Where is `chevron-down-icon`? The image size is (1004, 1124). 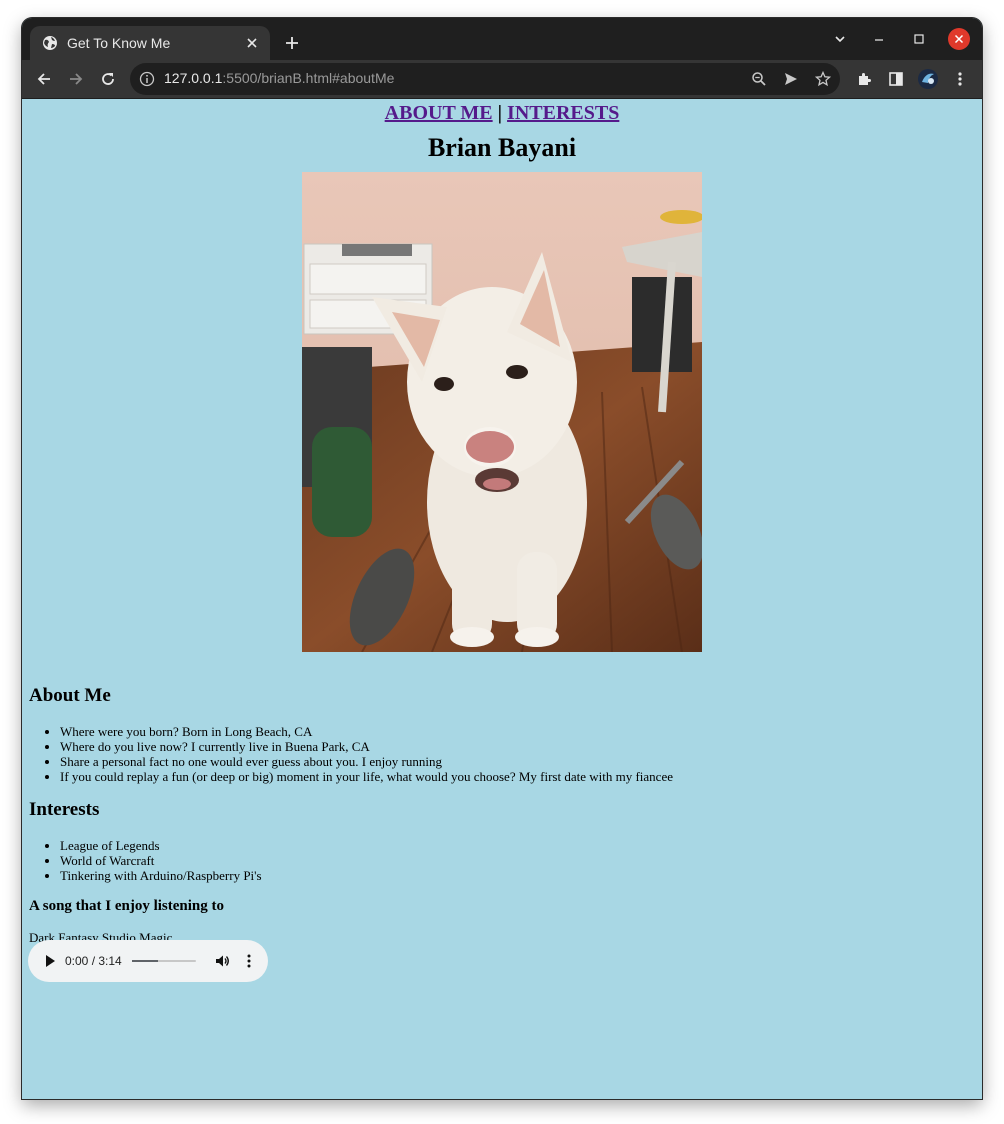
chevron-down-icon is located at coordinates (840, 39).